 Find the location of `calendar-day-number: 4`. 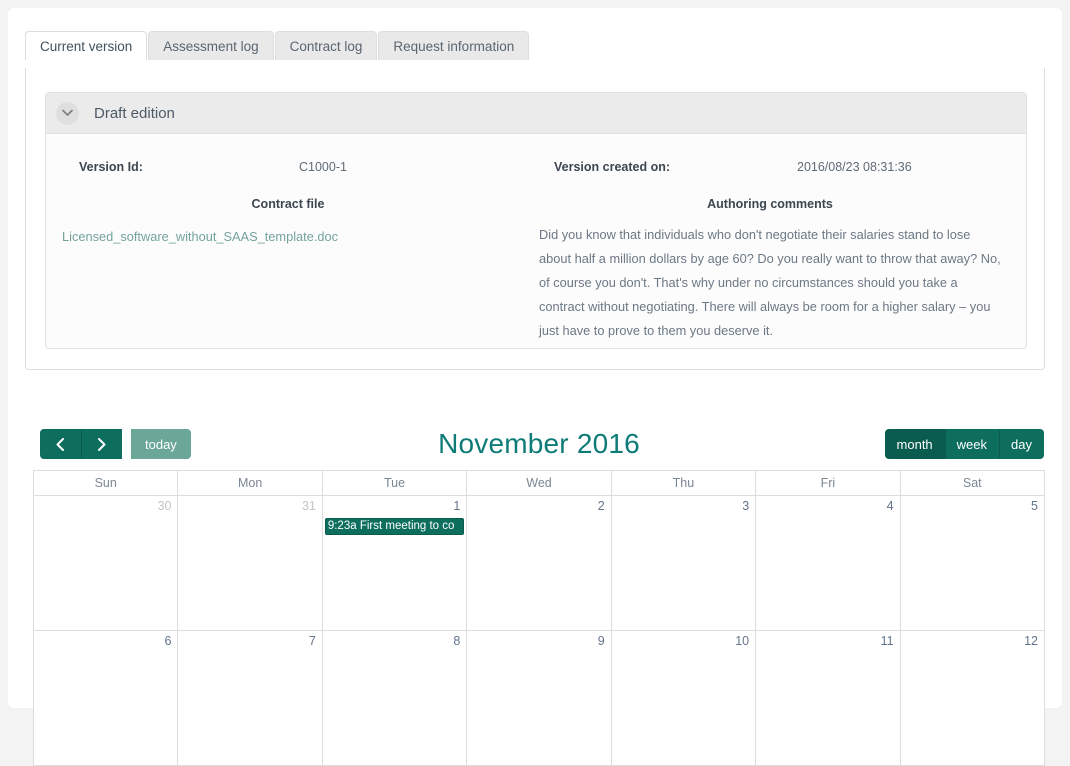

calendar-day-number: 4 is located at coordinates (890, 506).